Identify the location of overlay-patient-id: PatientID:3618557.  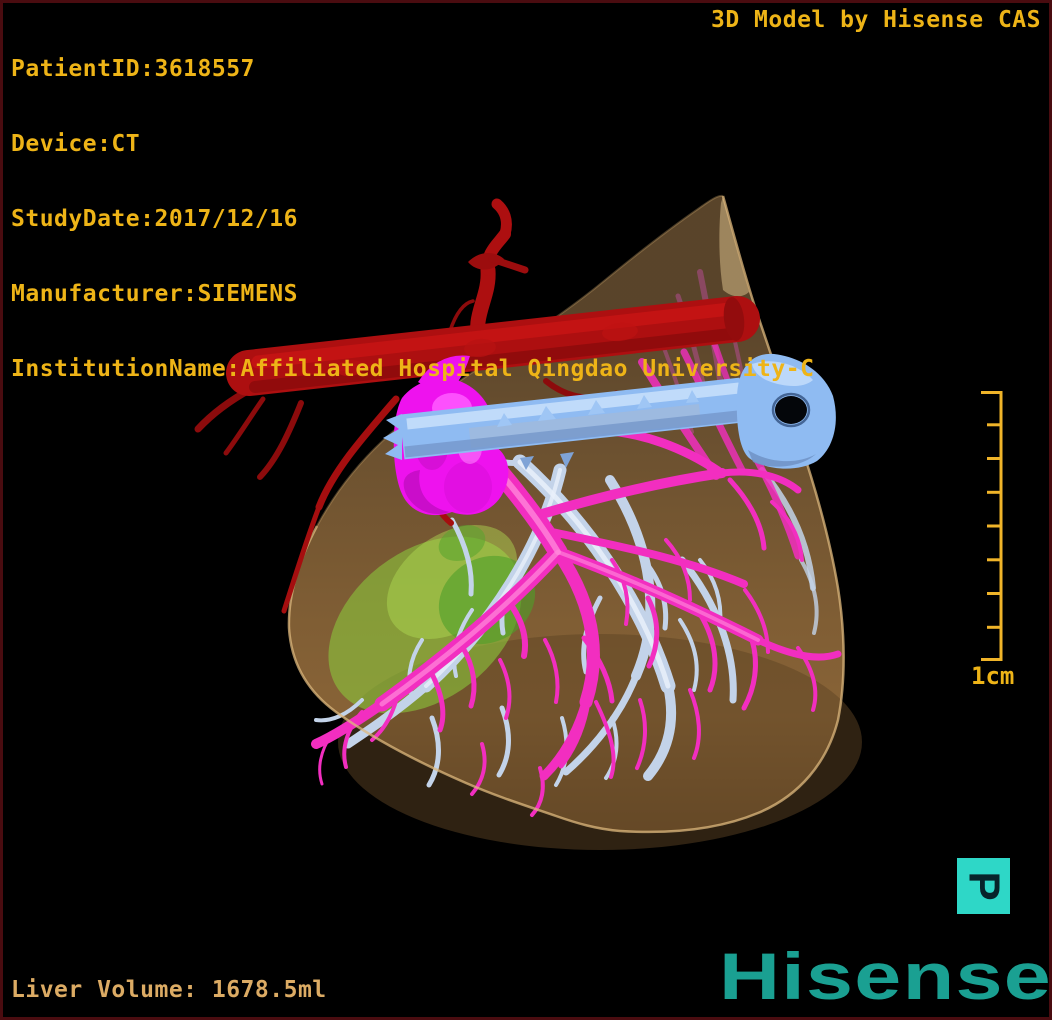
(133, 69).